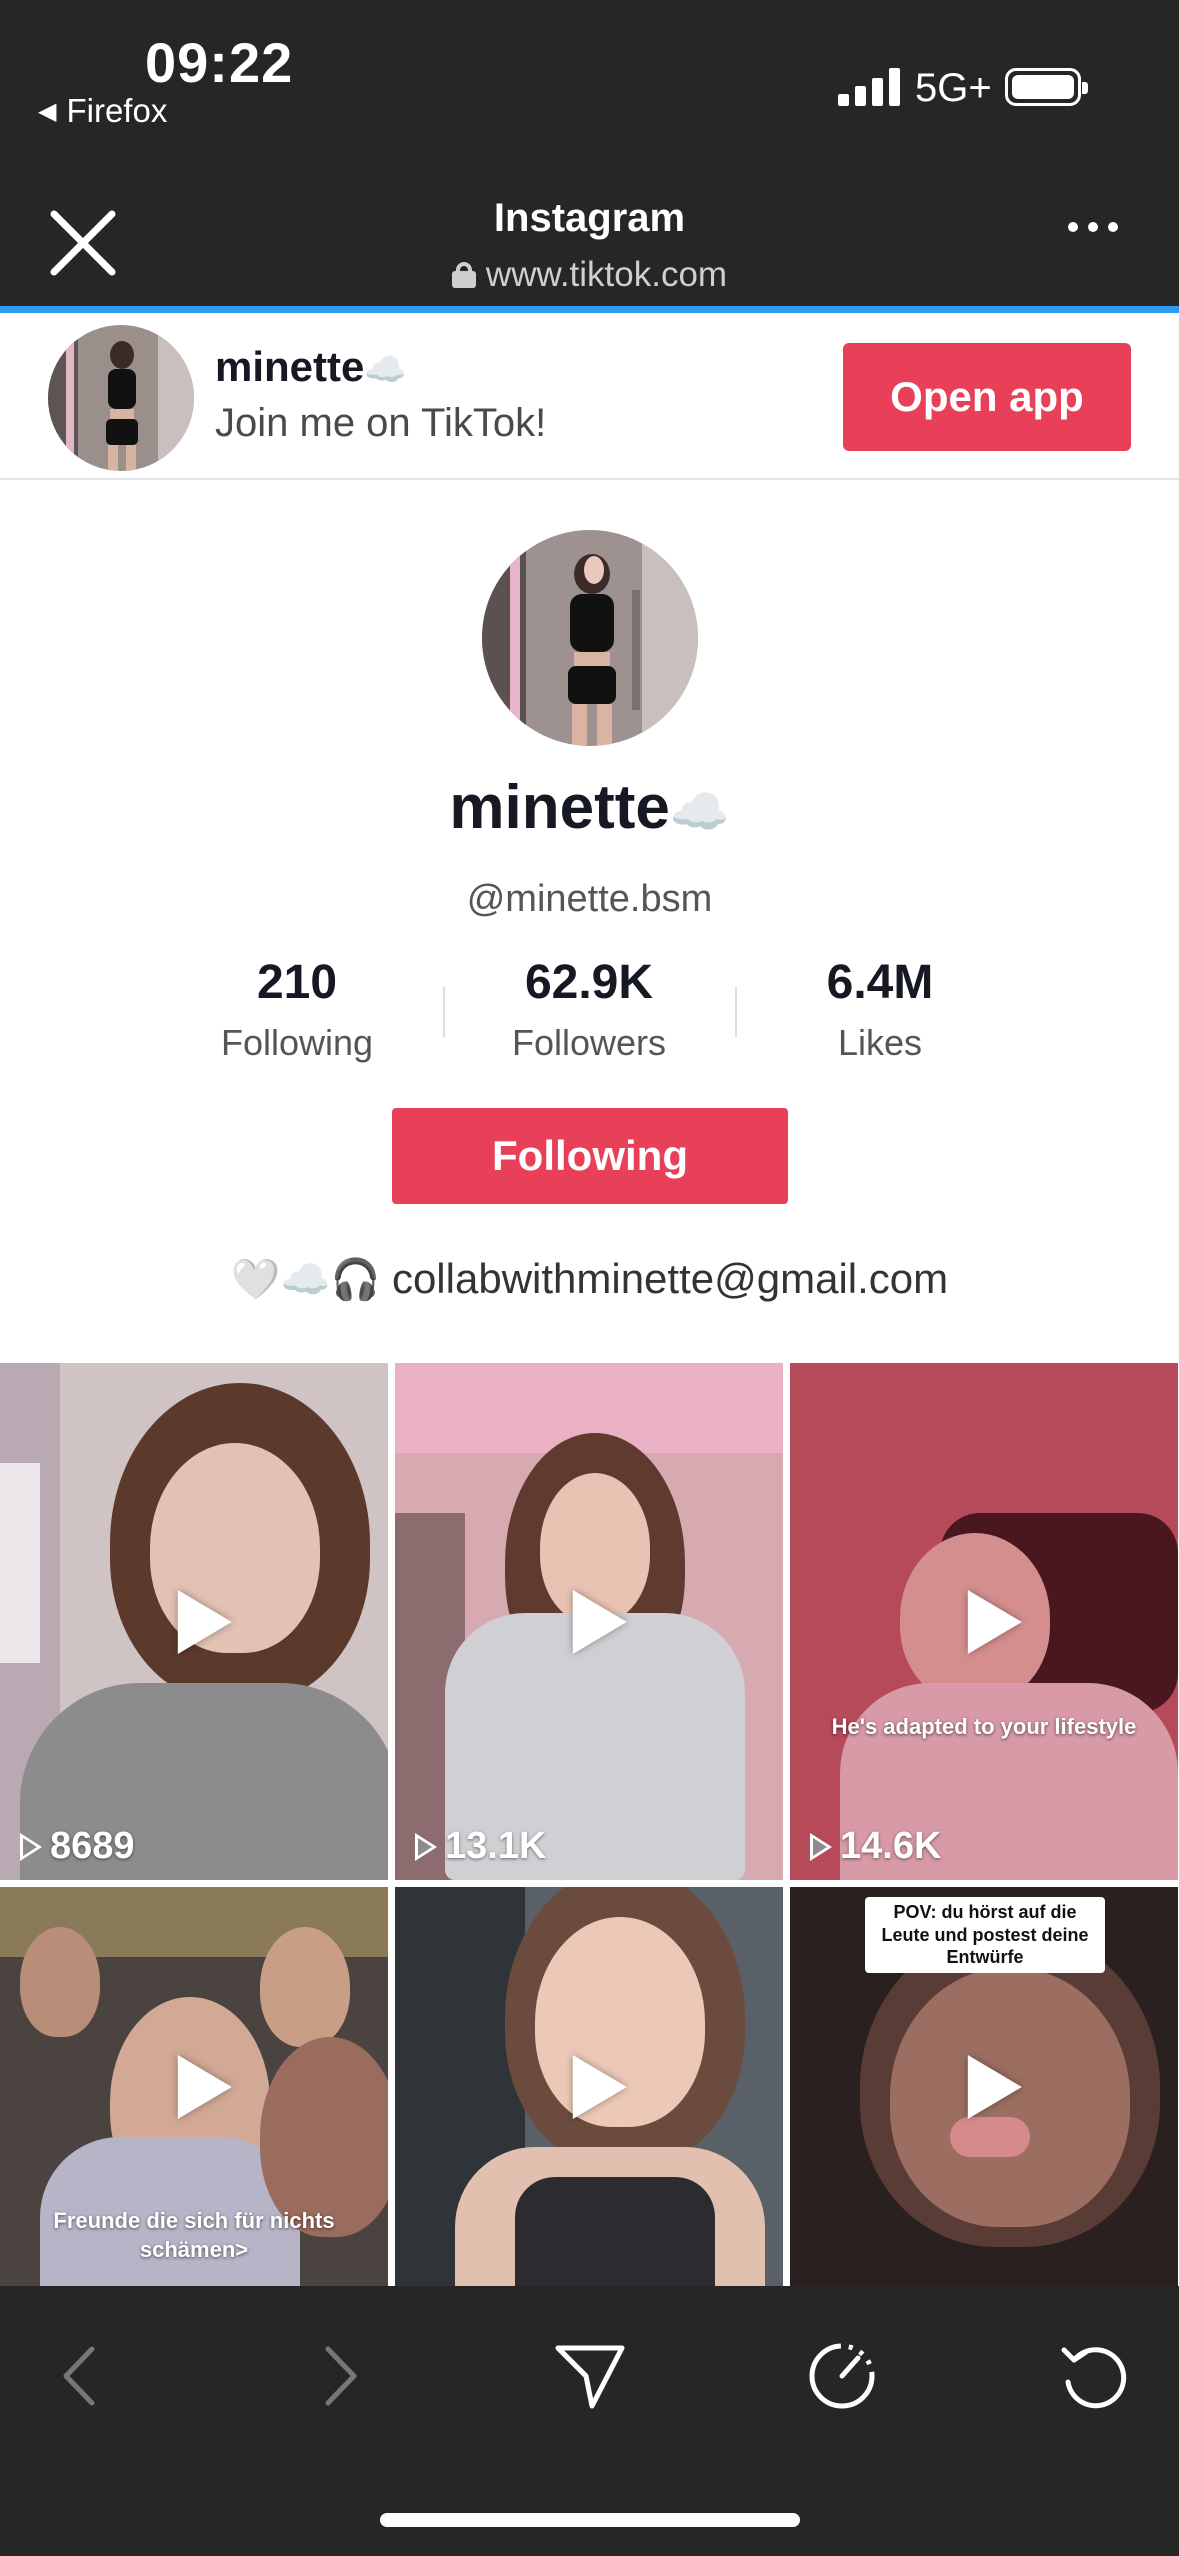 Image resolution: width=1179 pixels, height=2556 pixels. I want to click on video-tile: Freunde die sich für nichts schämen>, so click(194, 2086).